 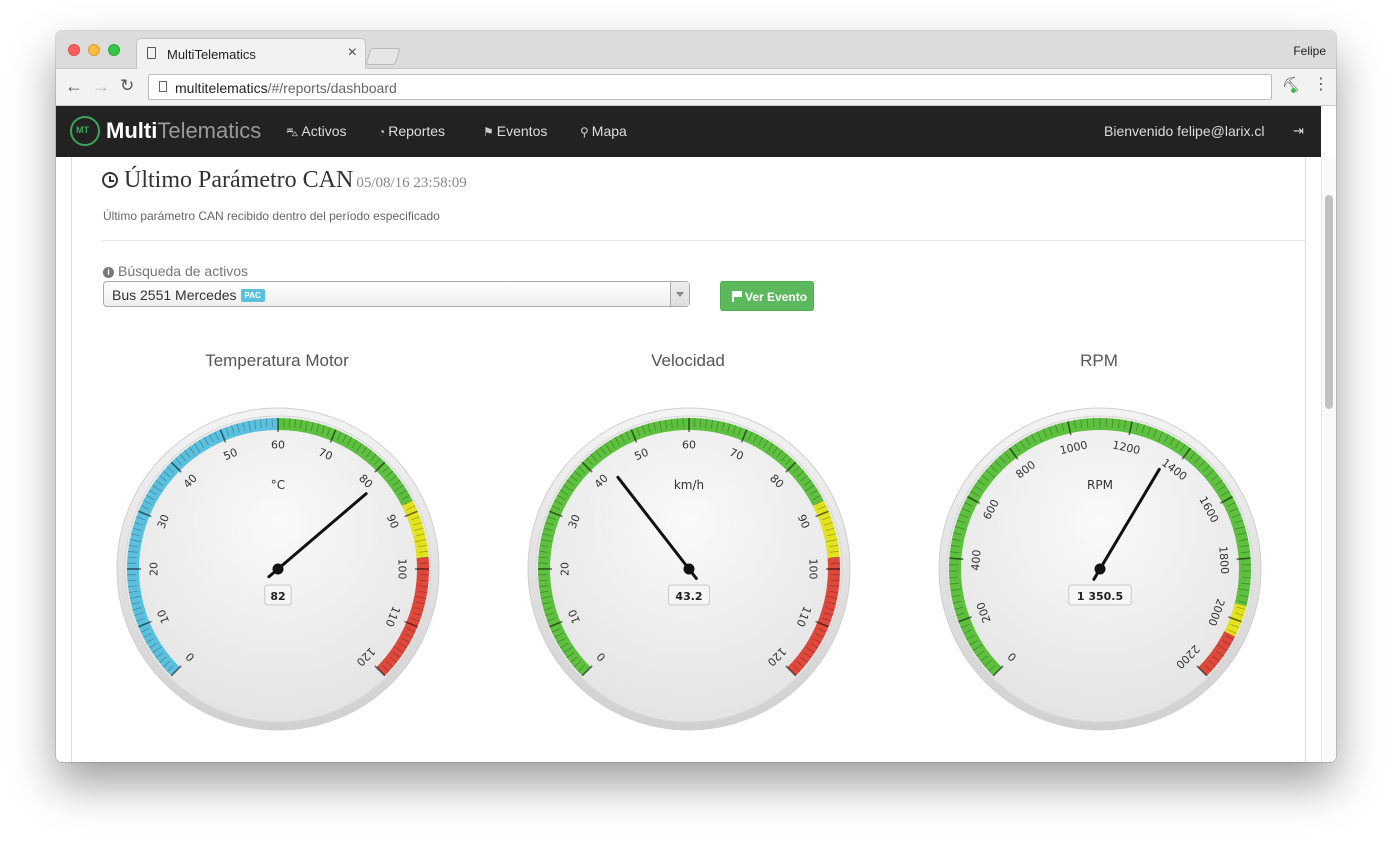 I want to click on page-info-icon, so click(x=163, y=86).